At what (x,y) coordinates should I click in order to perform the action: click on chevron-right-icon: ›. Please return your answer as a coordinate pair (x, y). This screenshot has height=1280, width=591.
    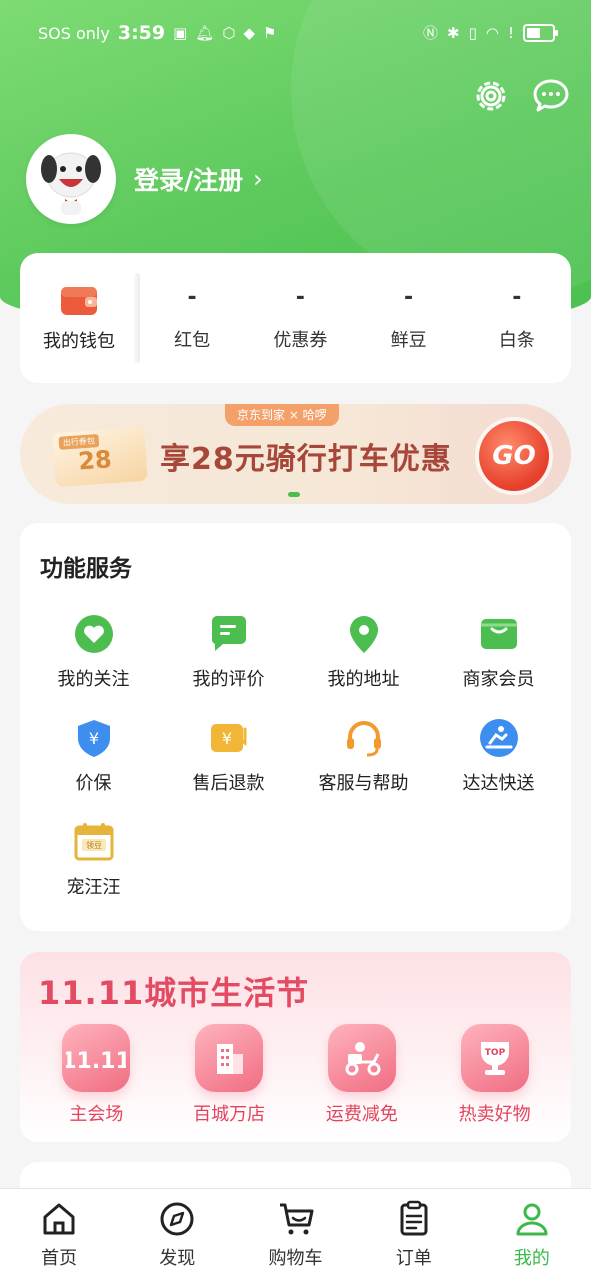
    Looking at the image, I should click on (258, 179).